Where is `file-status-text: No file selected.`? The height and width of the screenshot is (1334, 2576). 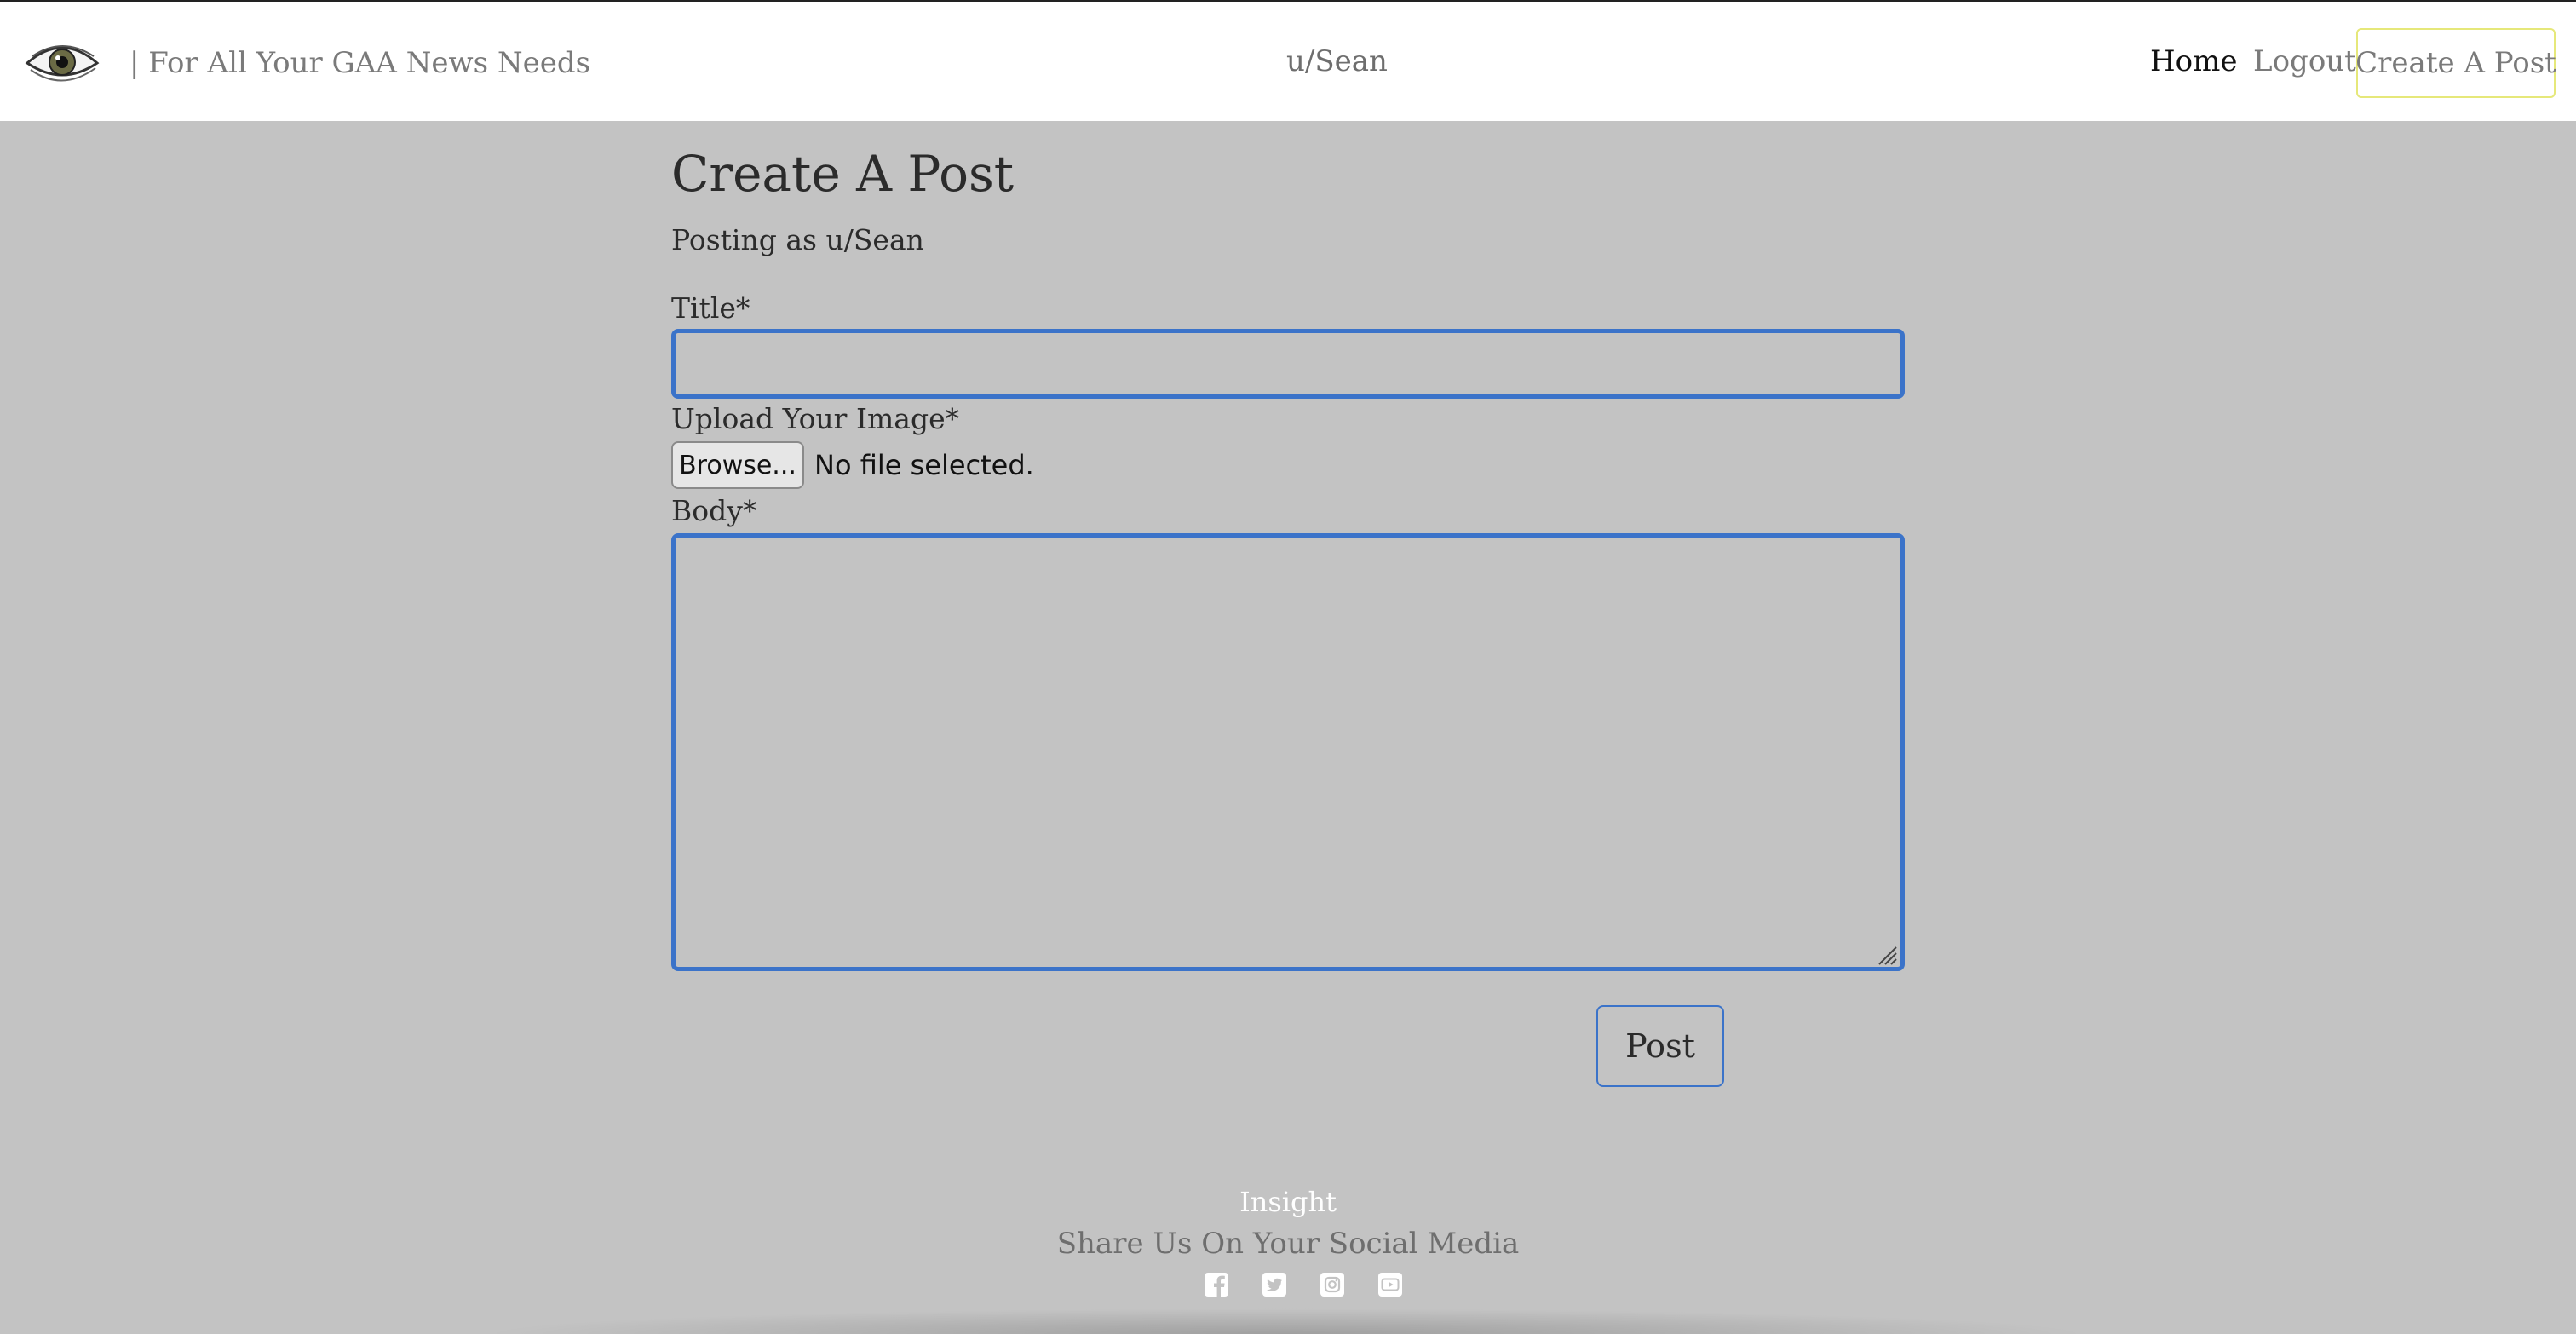 file-status-text: No file selected. is located at coordinates (924, 465).